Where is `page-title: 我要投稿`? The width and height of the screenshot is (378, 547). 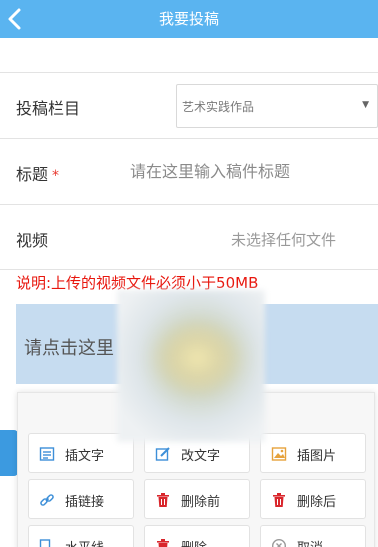 page-title: 我要投稿 is located at coordinates (188, 19).